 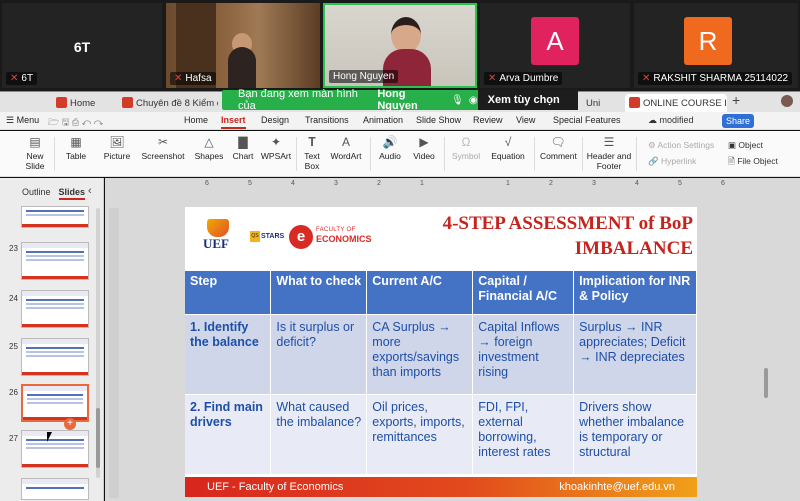 I want to click on ruler-mark: 2, so click(x=551, y=183).